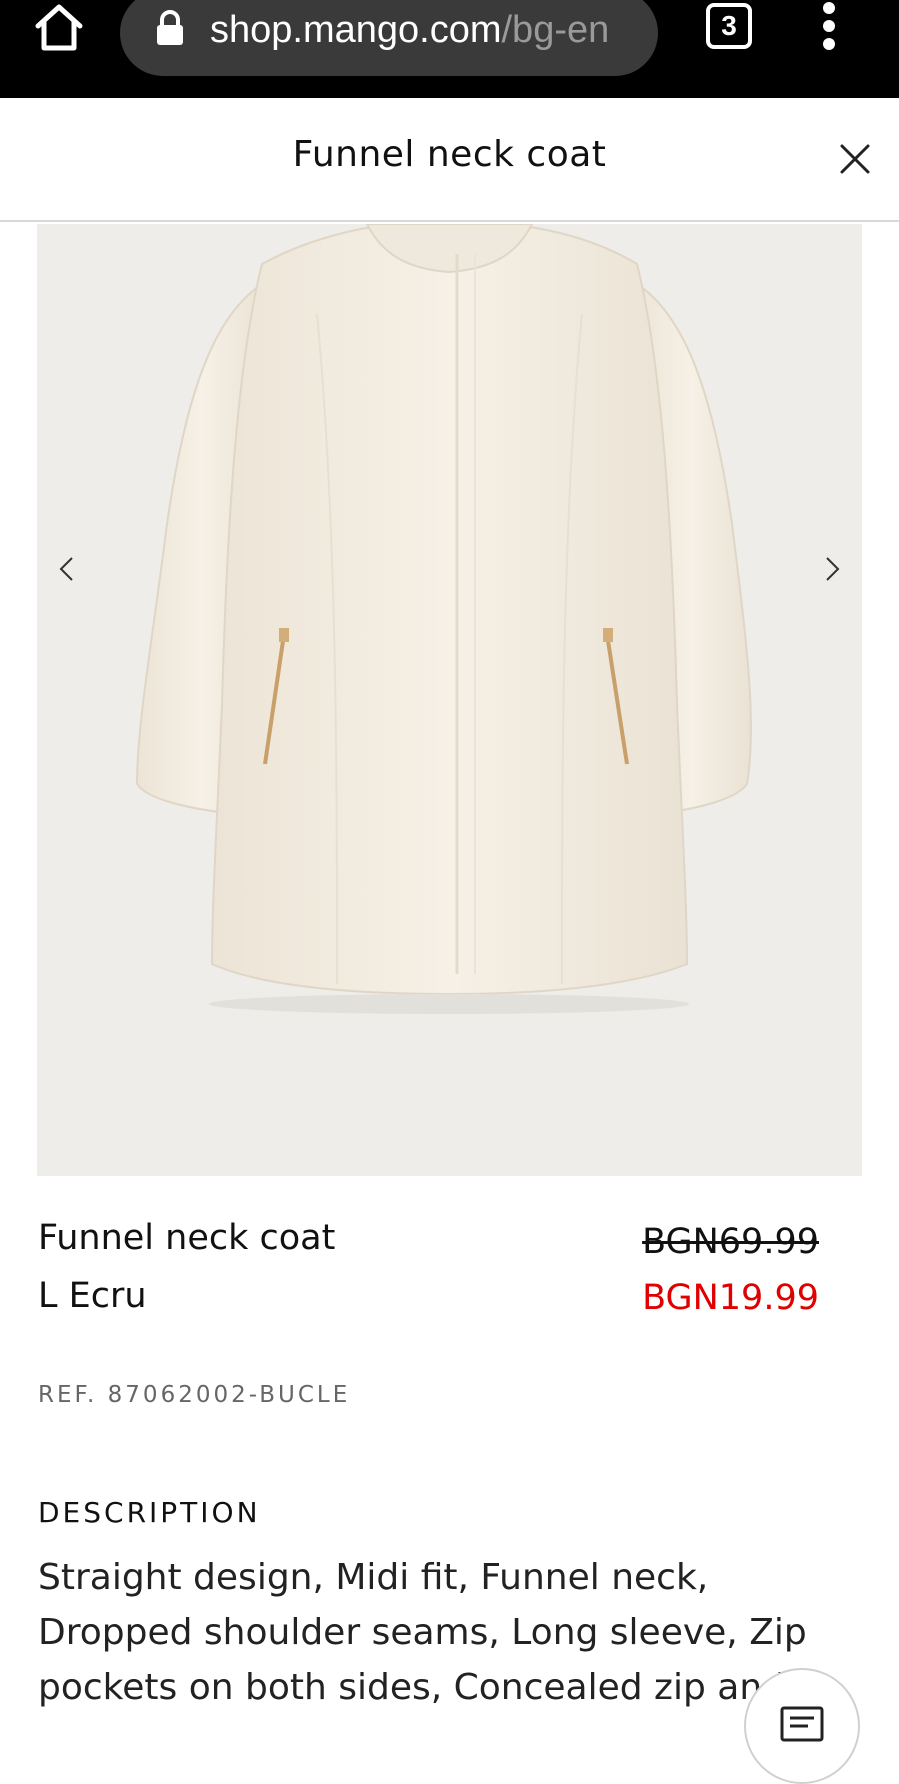  I want to click on browser-toolbar: shop.mango.com/bg-en 3, so click(449, 49).